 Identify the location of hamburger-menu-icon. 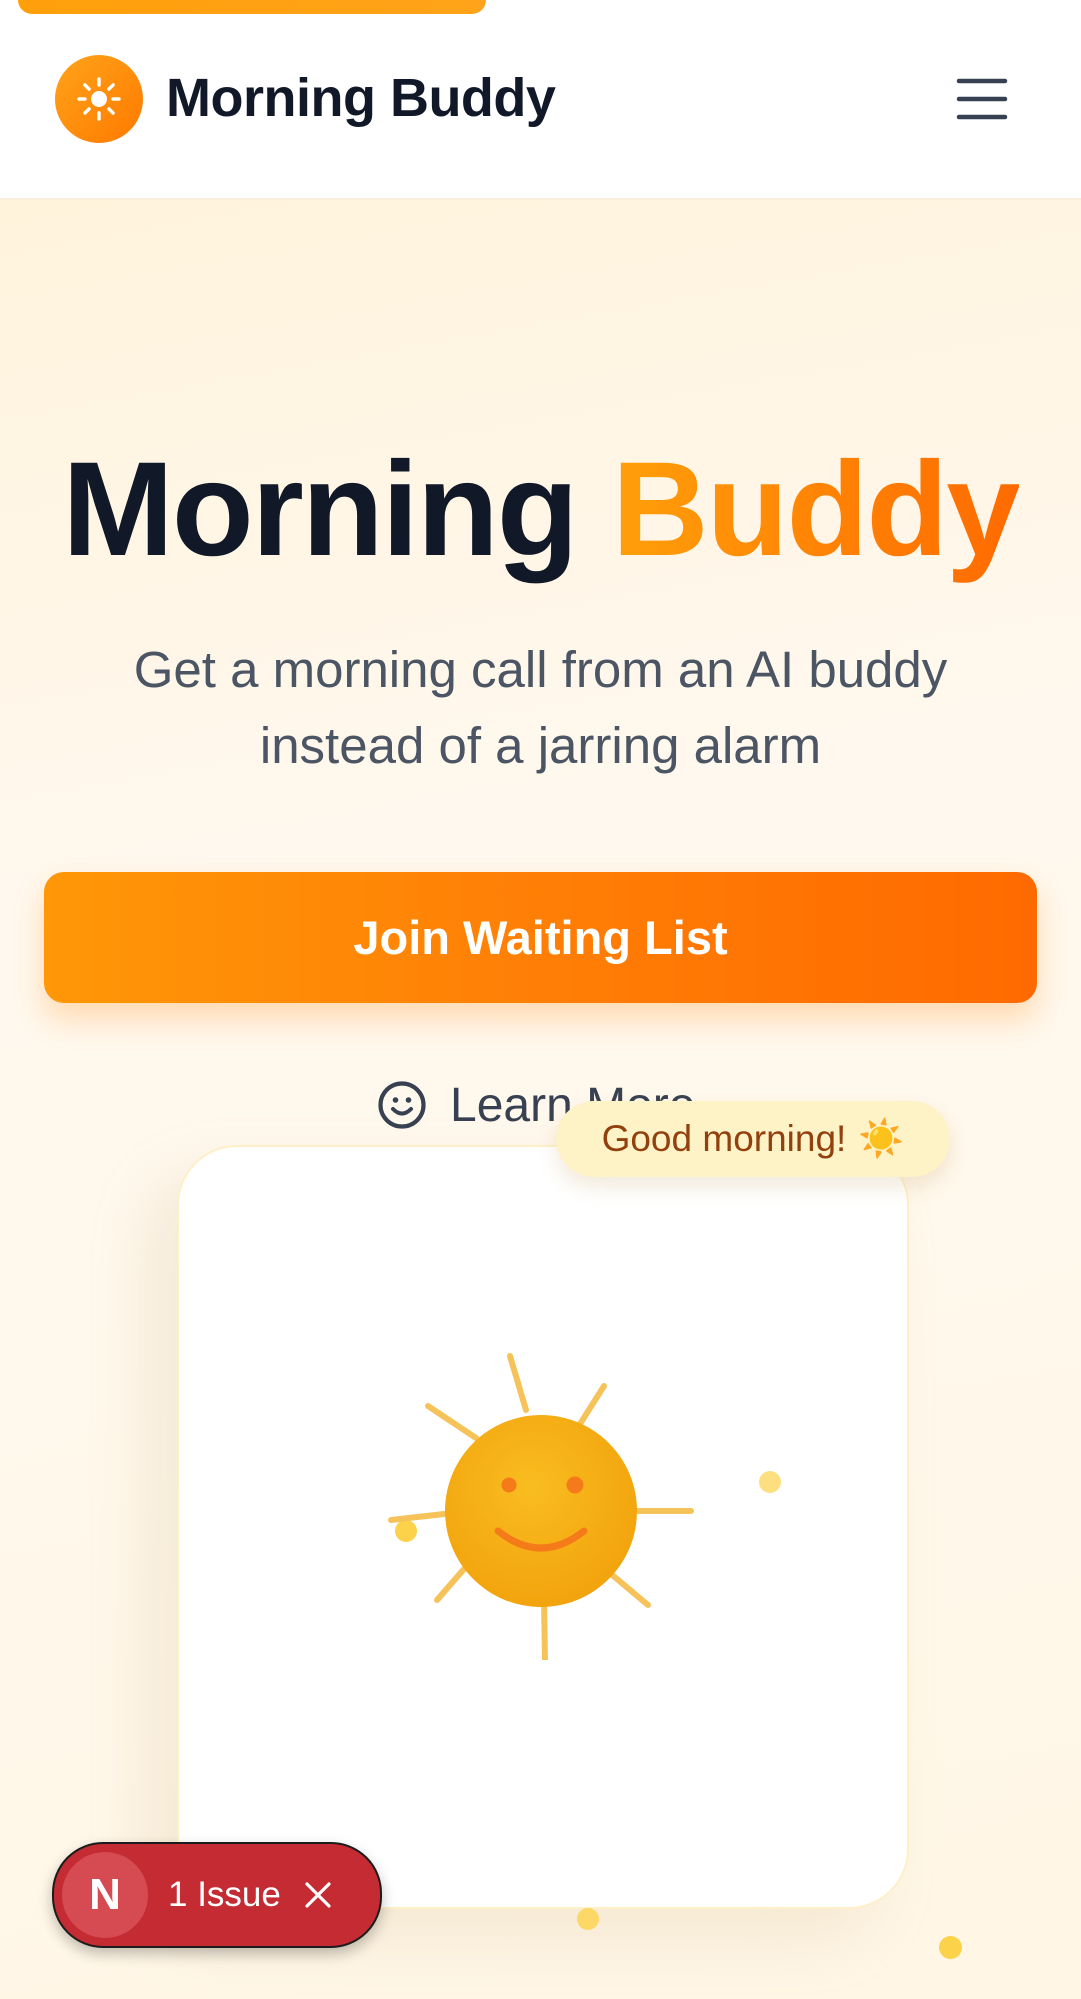
(982, 99).